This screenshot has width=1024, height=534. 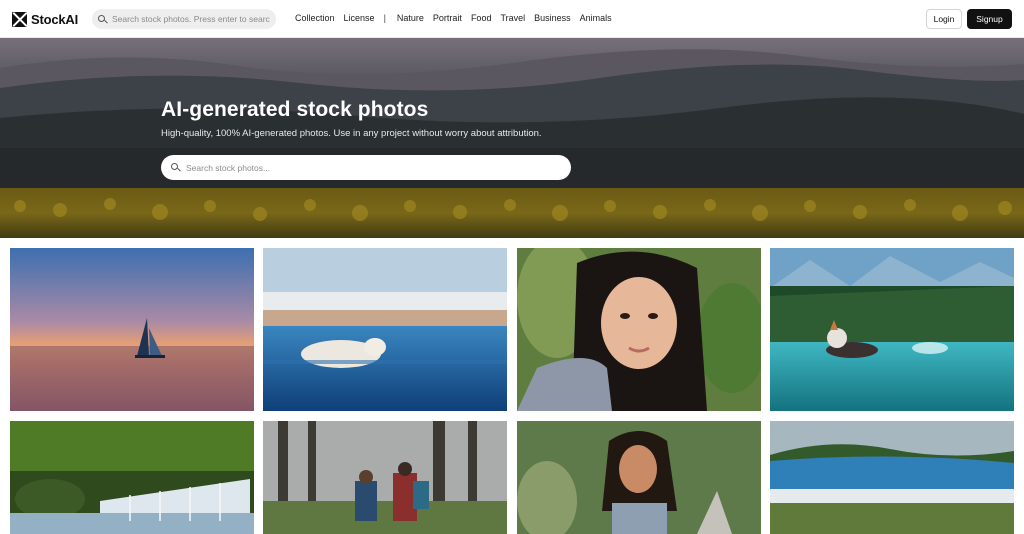 I want to click on brand-name: StockAI, so click(x=55, y=19).